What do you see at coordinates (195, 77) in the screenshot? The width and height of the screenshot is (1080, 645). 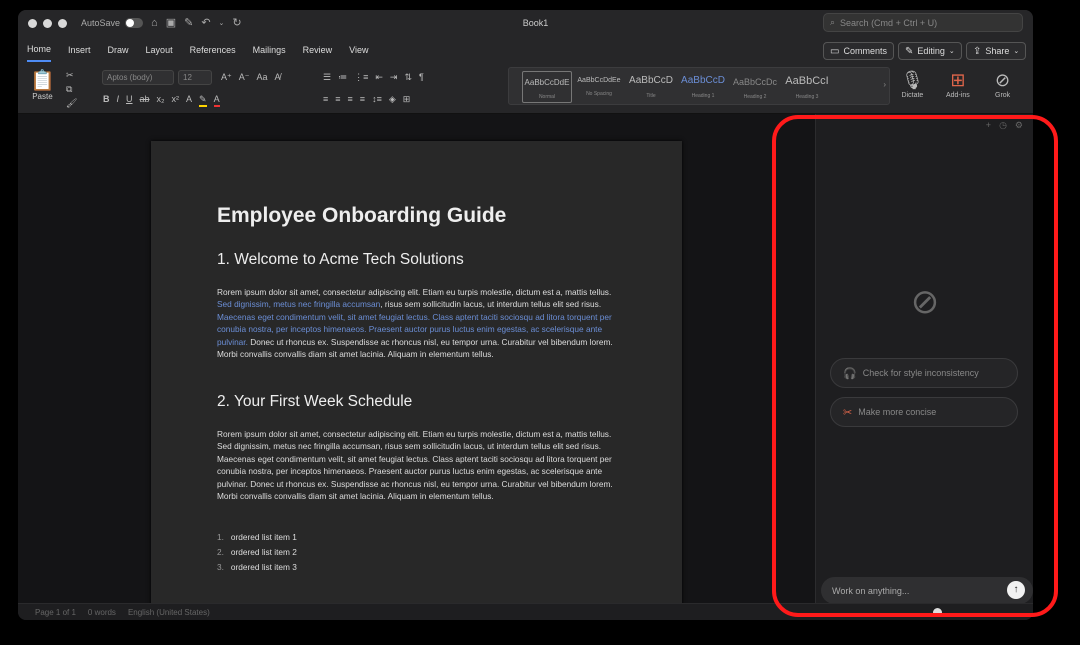 I see `font-size-select: 12` at bounding box center [195, 77].